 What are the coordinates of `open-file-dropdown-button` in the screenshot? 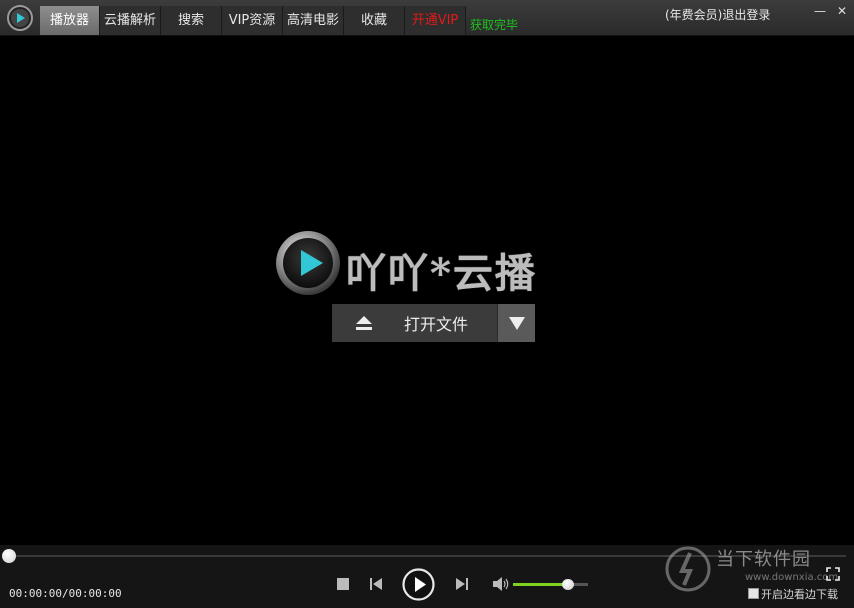 It's located at (516, 323).